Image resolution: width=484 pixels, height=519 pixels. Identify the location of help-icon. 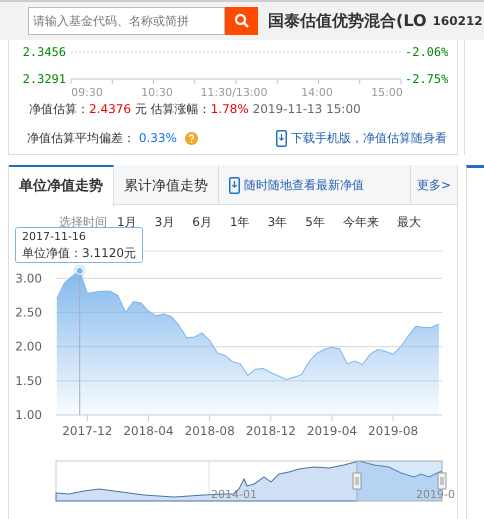
(191, 138).